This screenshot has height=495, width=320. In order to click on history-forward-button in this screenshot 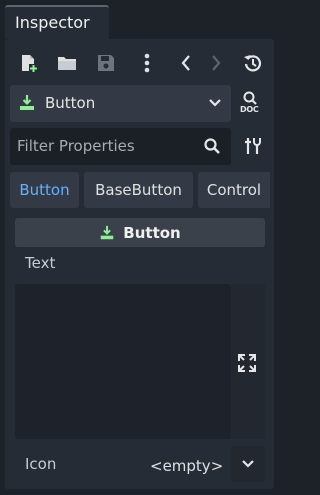, I will do `click(216, 63)`.